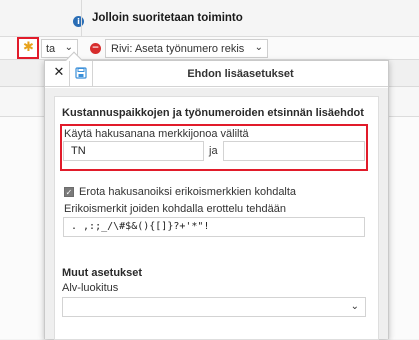 Image resolution: width=419 pixels, height=340 pixels. I want to click on vat-label: Alv-luokitus, so click(90, 288).